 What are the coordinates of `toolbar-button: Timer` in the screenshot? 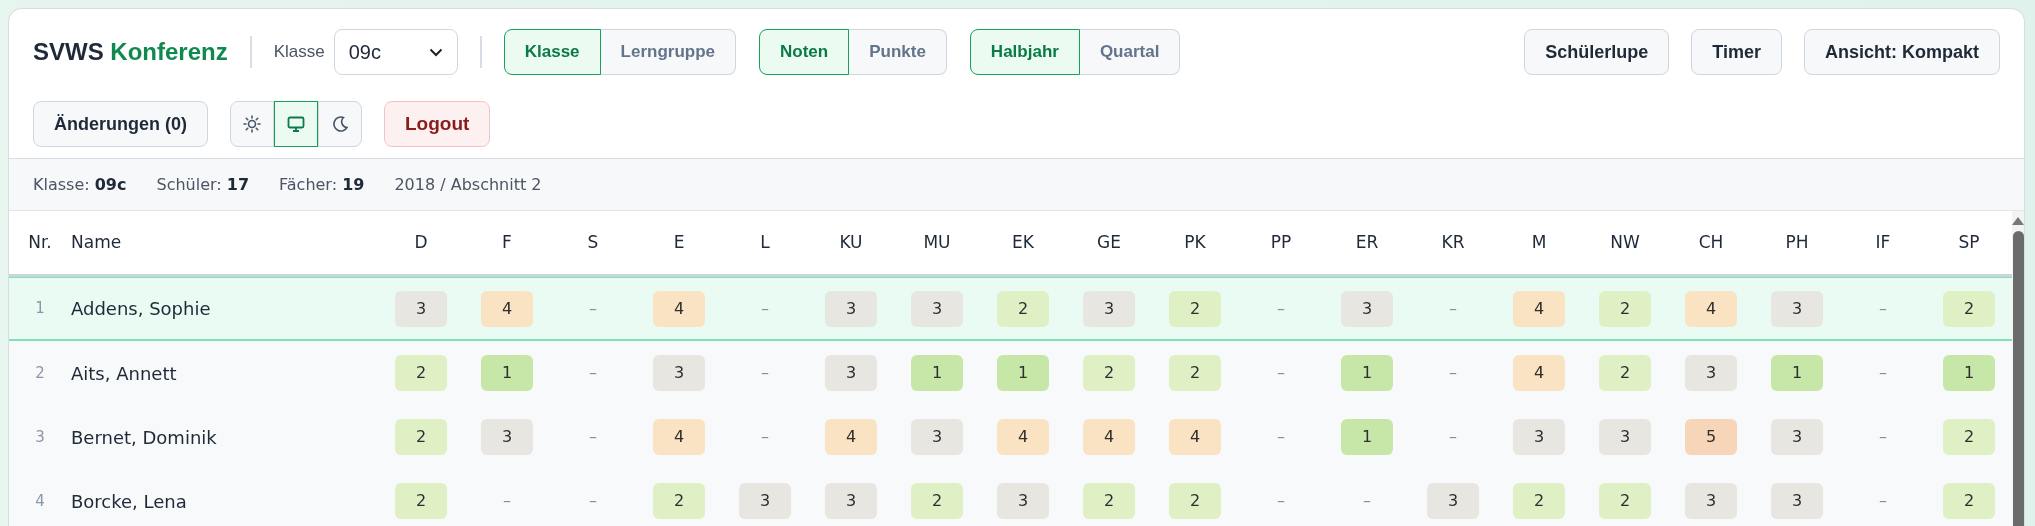 It's located at (1736, 52).